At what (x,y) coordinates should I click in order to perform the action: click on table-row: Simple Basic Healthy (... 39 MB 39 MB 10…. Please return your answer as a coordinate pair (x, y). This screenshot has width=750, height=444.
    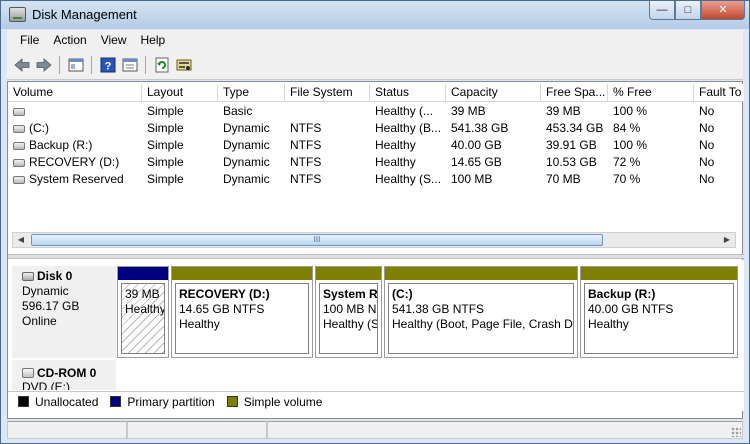
    Looking at the image, I should click on (376, 111).